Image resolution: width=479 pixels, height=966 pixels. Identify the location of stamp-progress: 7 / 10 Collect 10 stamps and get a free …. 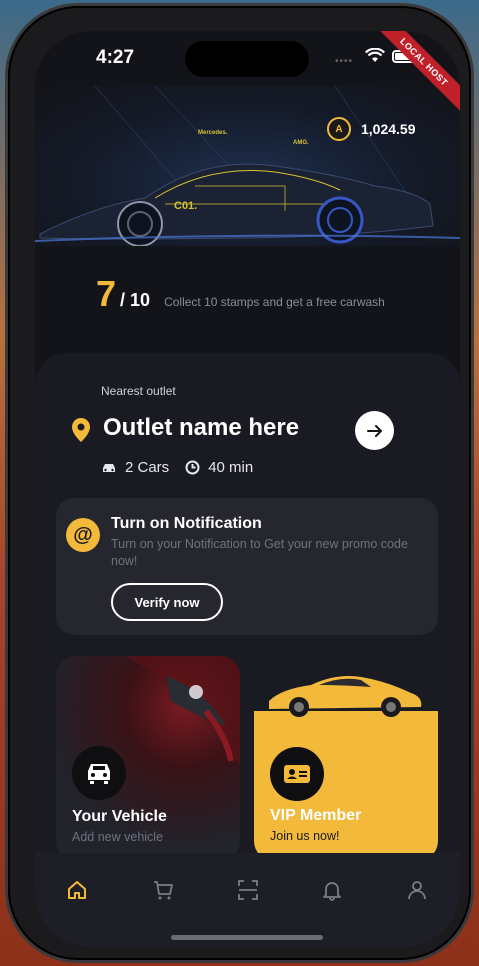
(240, 294).